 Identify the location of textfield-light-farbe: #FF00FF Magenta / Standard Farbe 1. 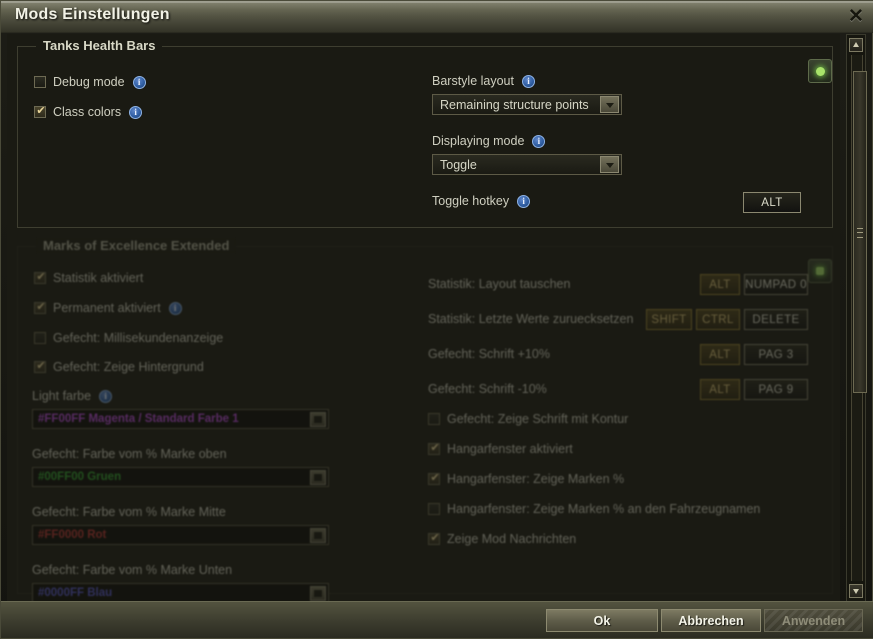
(180, 419).